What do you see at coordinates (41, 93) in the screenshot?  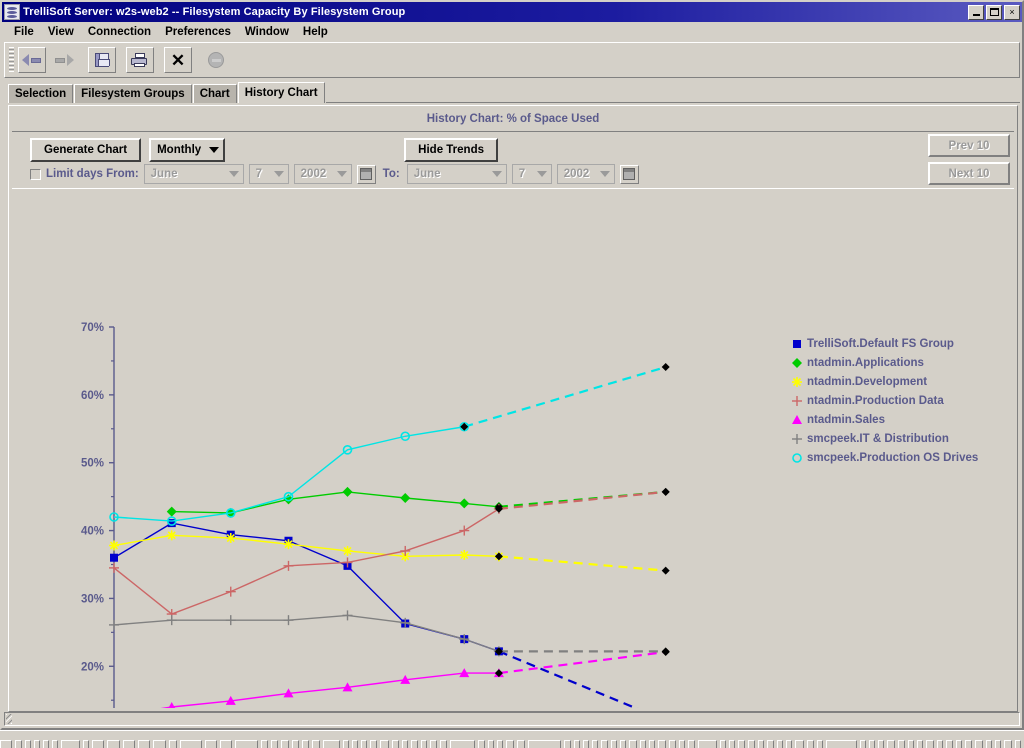 I see `tab-selection: Selection` at bounding box center [41, 93].